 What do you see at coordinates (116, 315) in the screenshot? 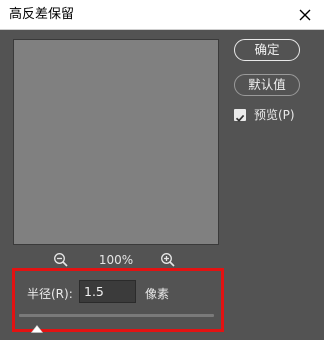
I see `radius-slider-track` at bounding box center [116, 315].